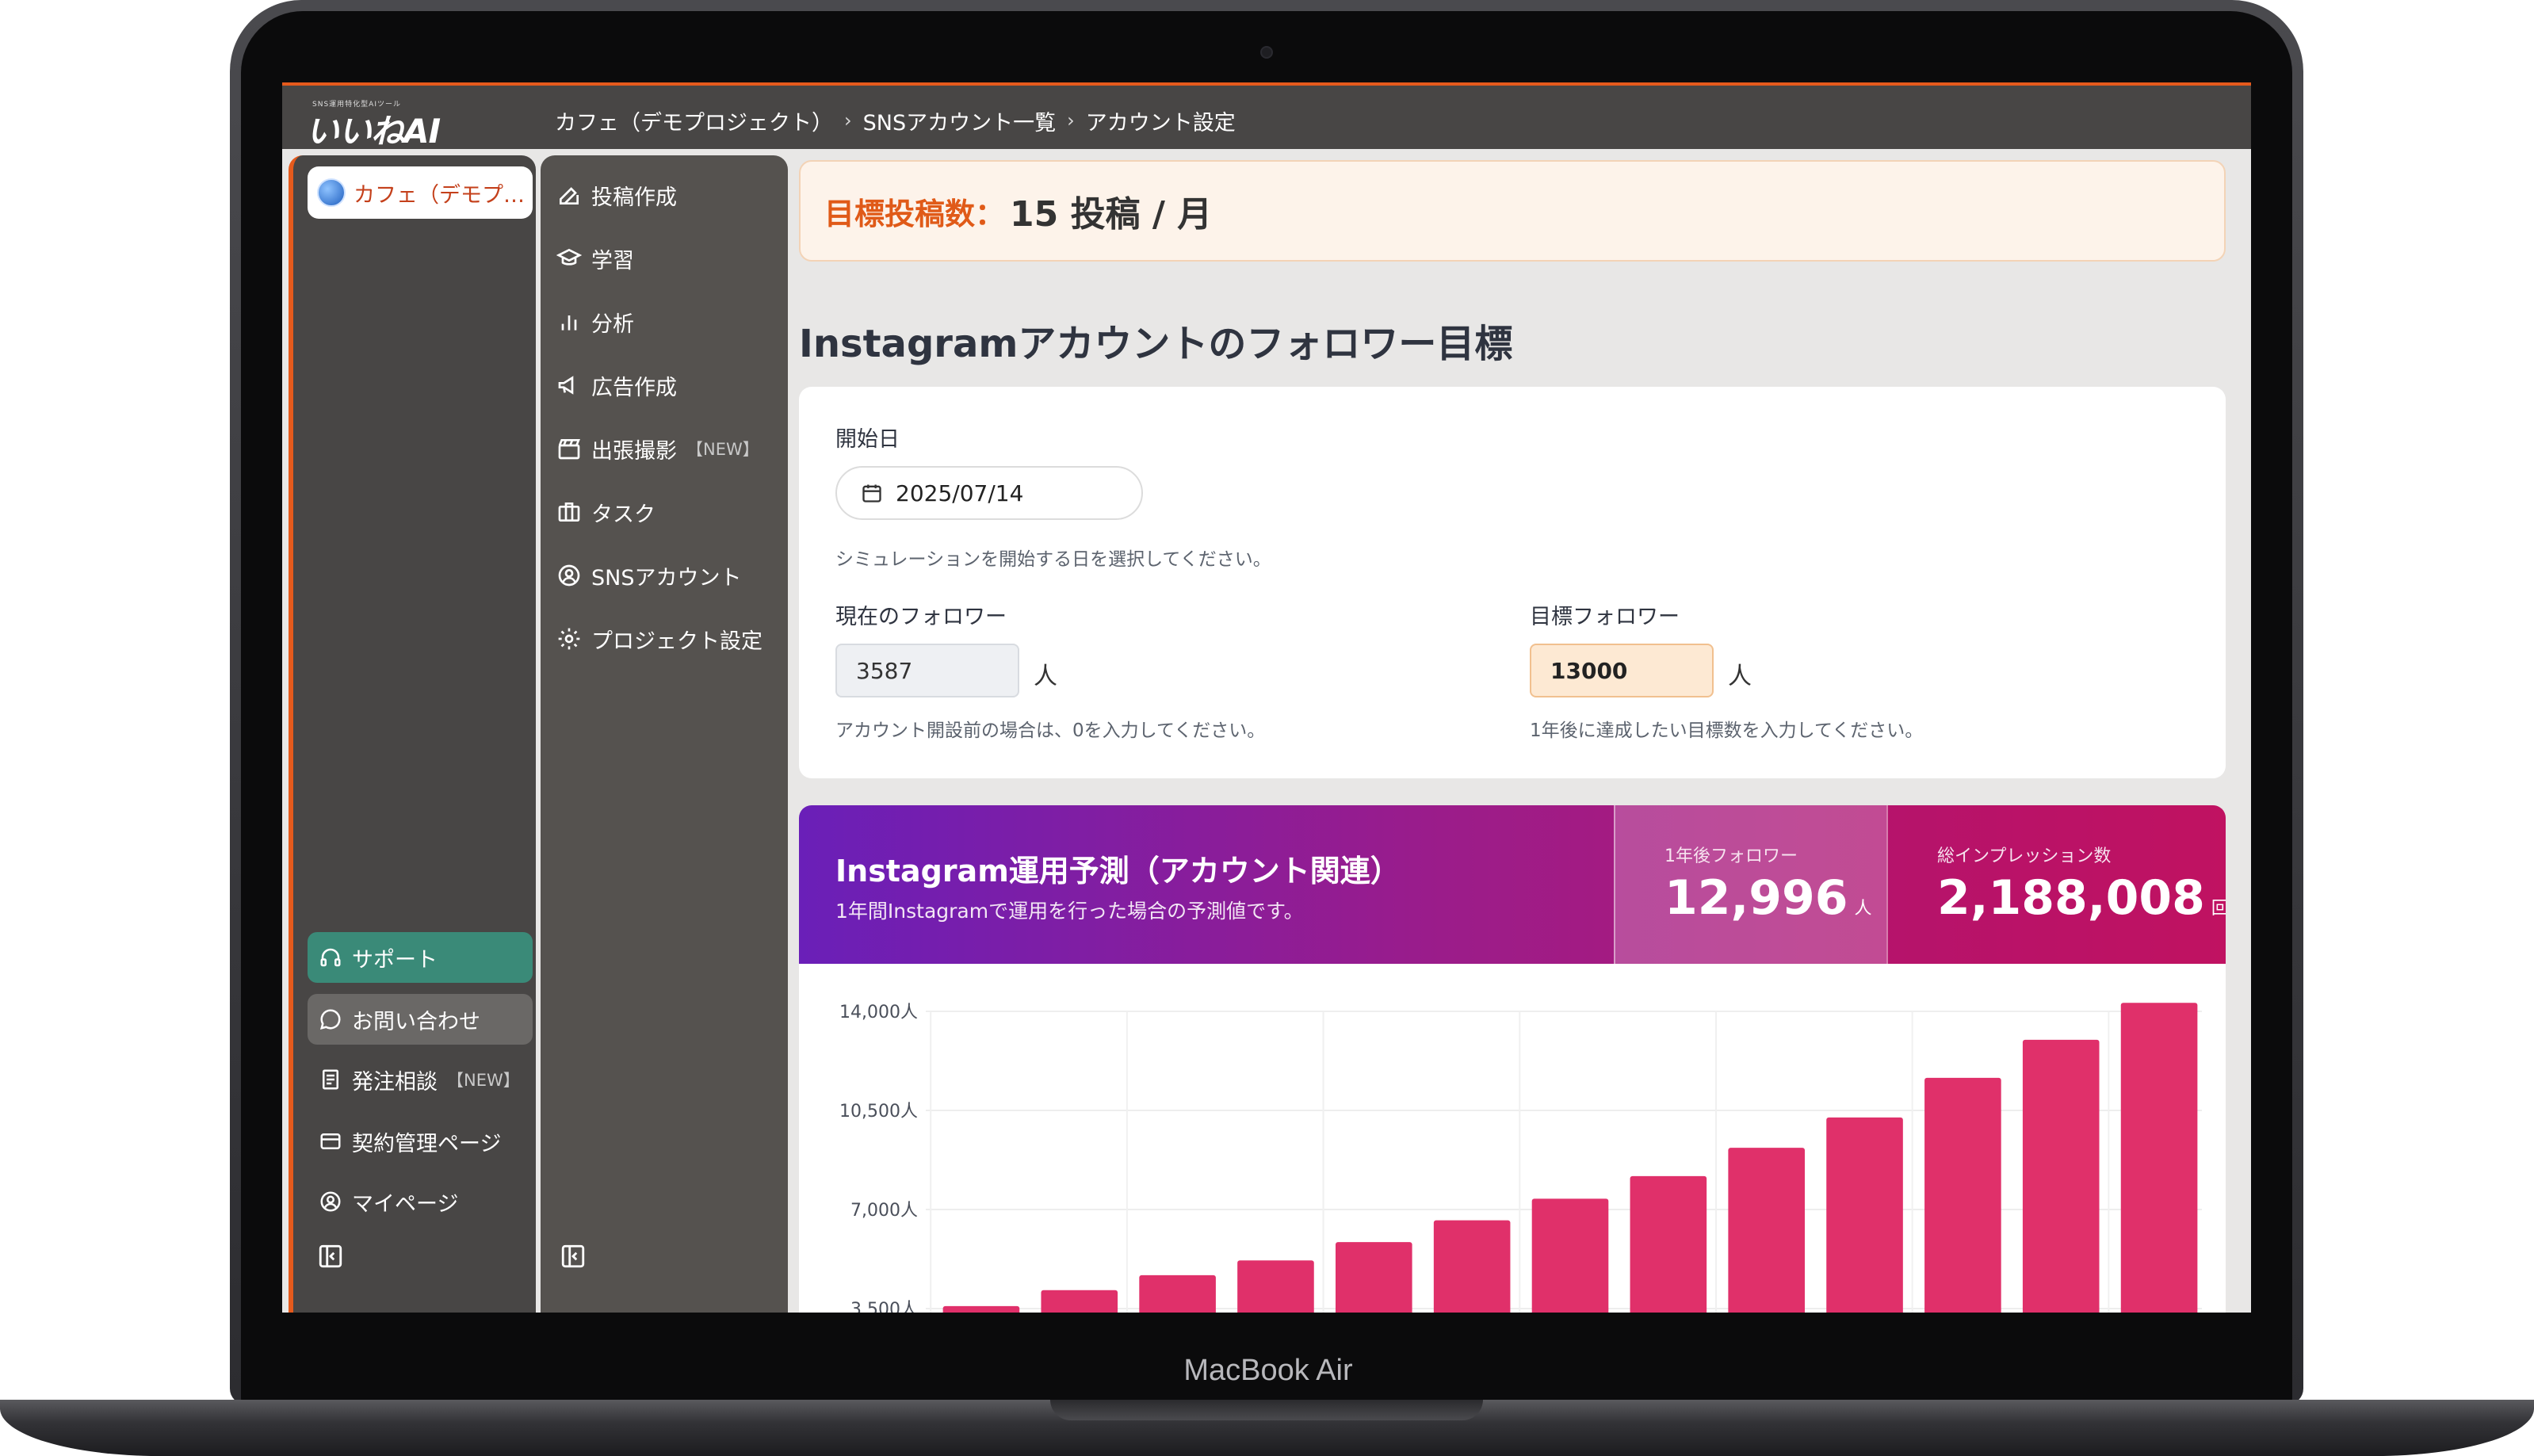 The image size is (2534, 1456). I want to click on project-selector: カフェ（デモプロジェクト）, so click(420, 192).